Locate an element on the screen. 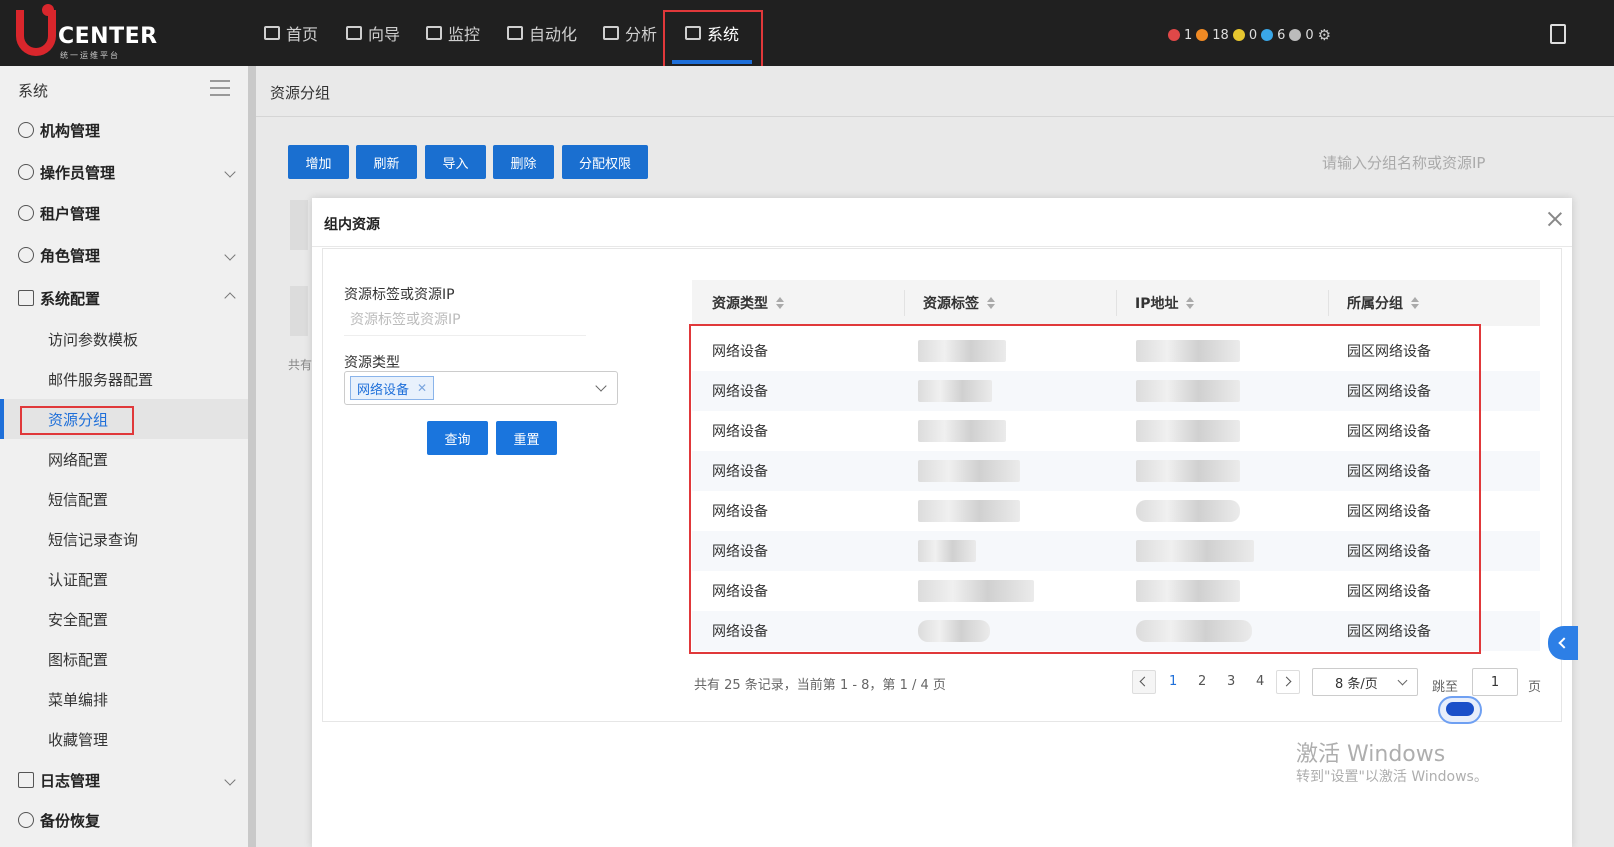 The width and height of the screenshot is (1614, 847). sidebar-item-security: 安全配置 is located at coordinates (124, 619).